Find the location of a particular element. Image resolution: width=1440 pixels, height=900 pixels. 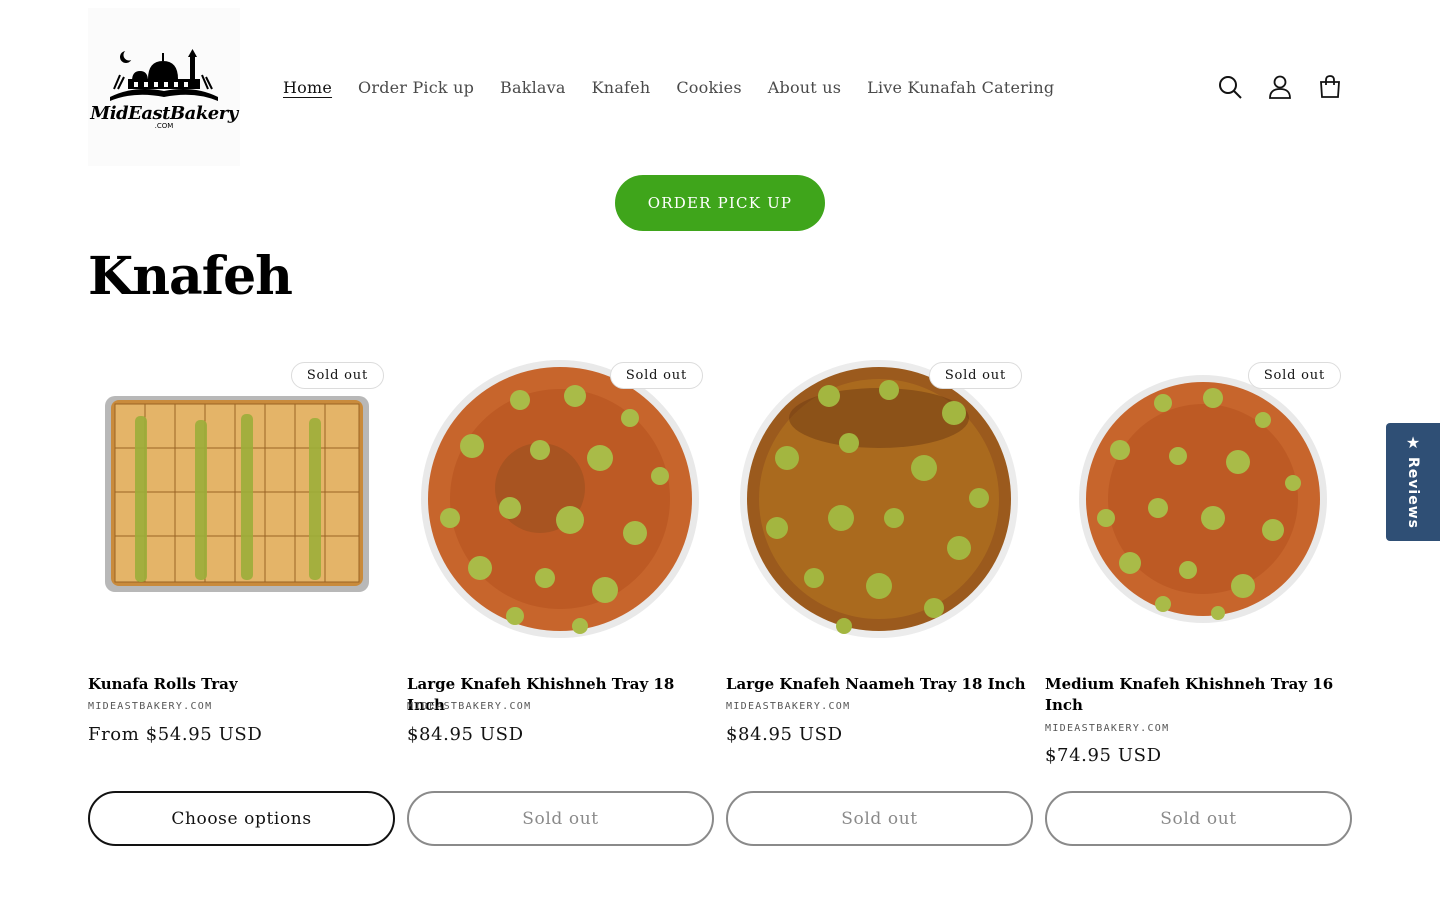

logo-brand-text: MidEastBakery is located at coordinates (164, 113).